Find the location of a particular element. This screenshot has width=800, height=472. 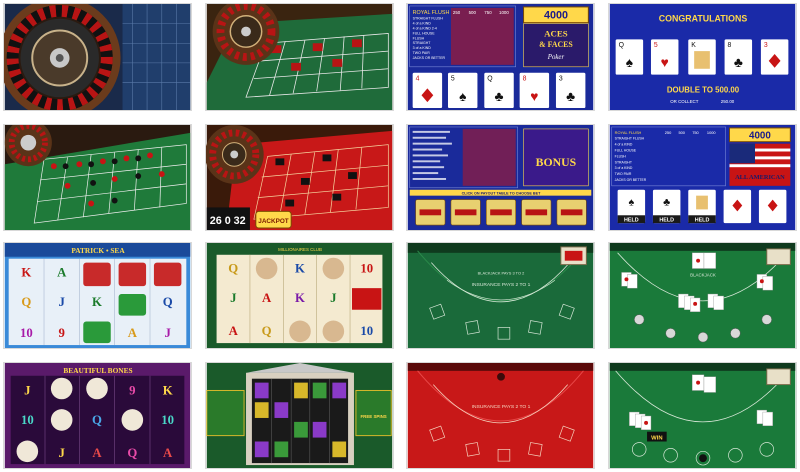

slot-title: PATRICK • SEA is located at coordinates (98, 250).